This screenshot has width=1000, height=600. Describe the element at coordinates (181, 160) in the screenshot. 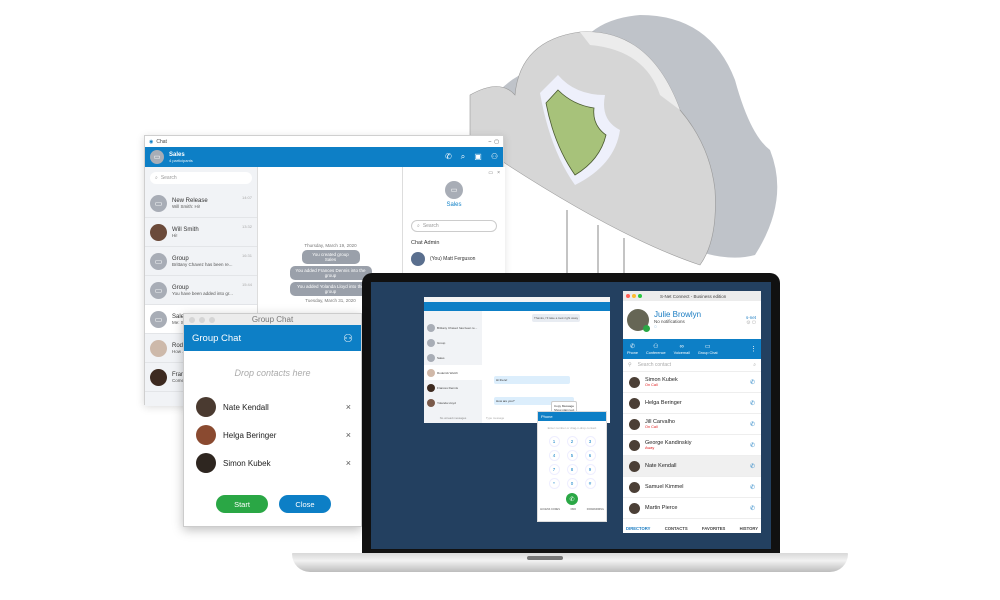

I see `chat-subtitle: 4 participants` at that location.